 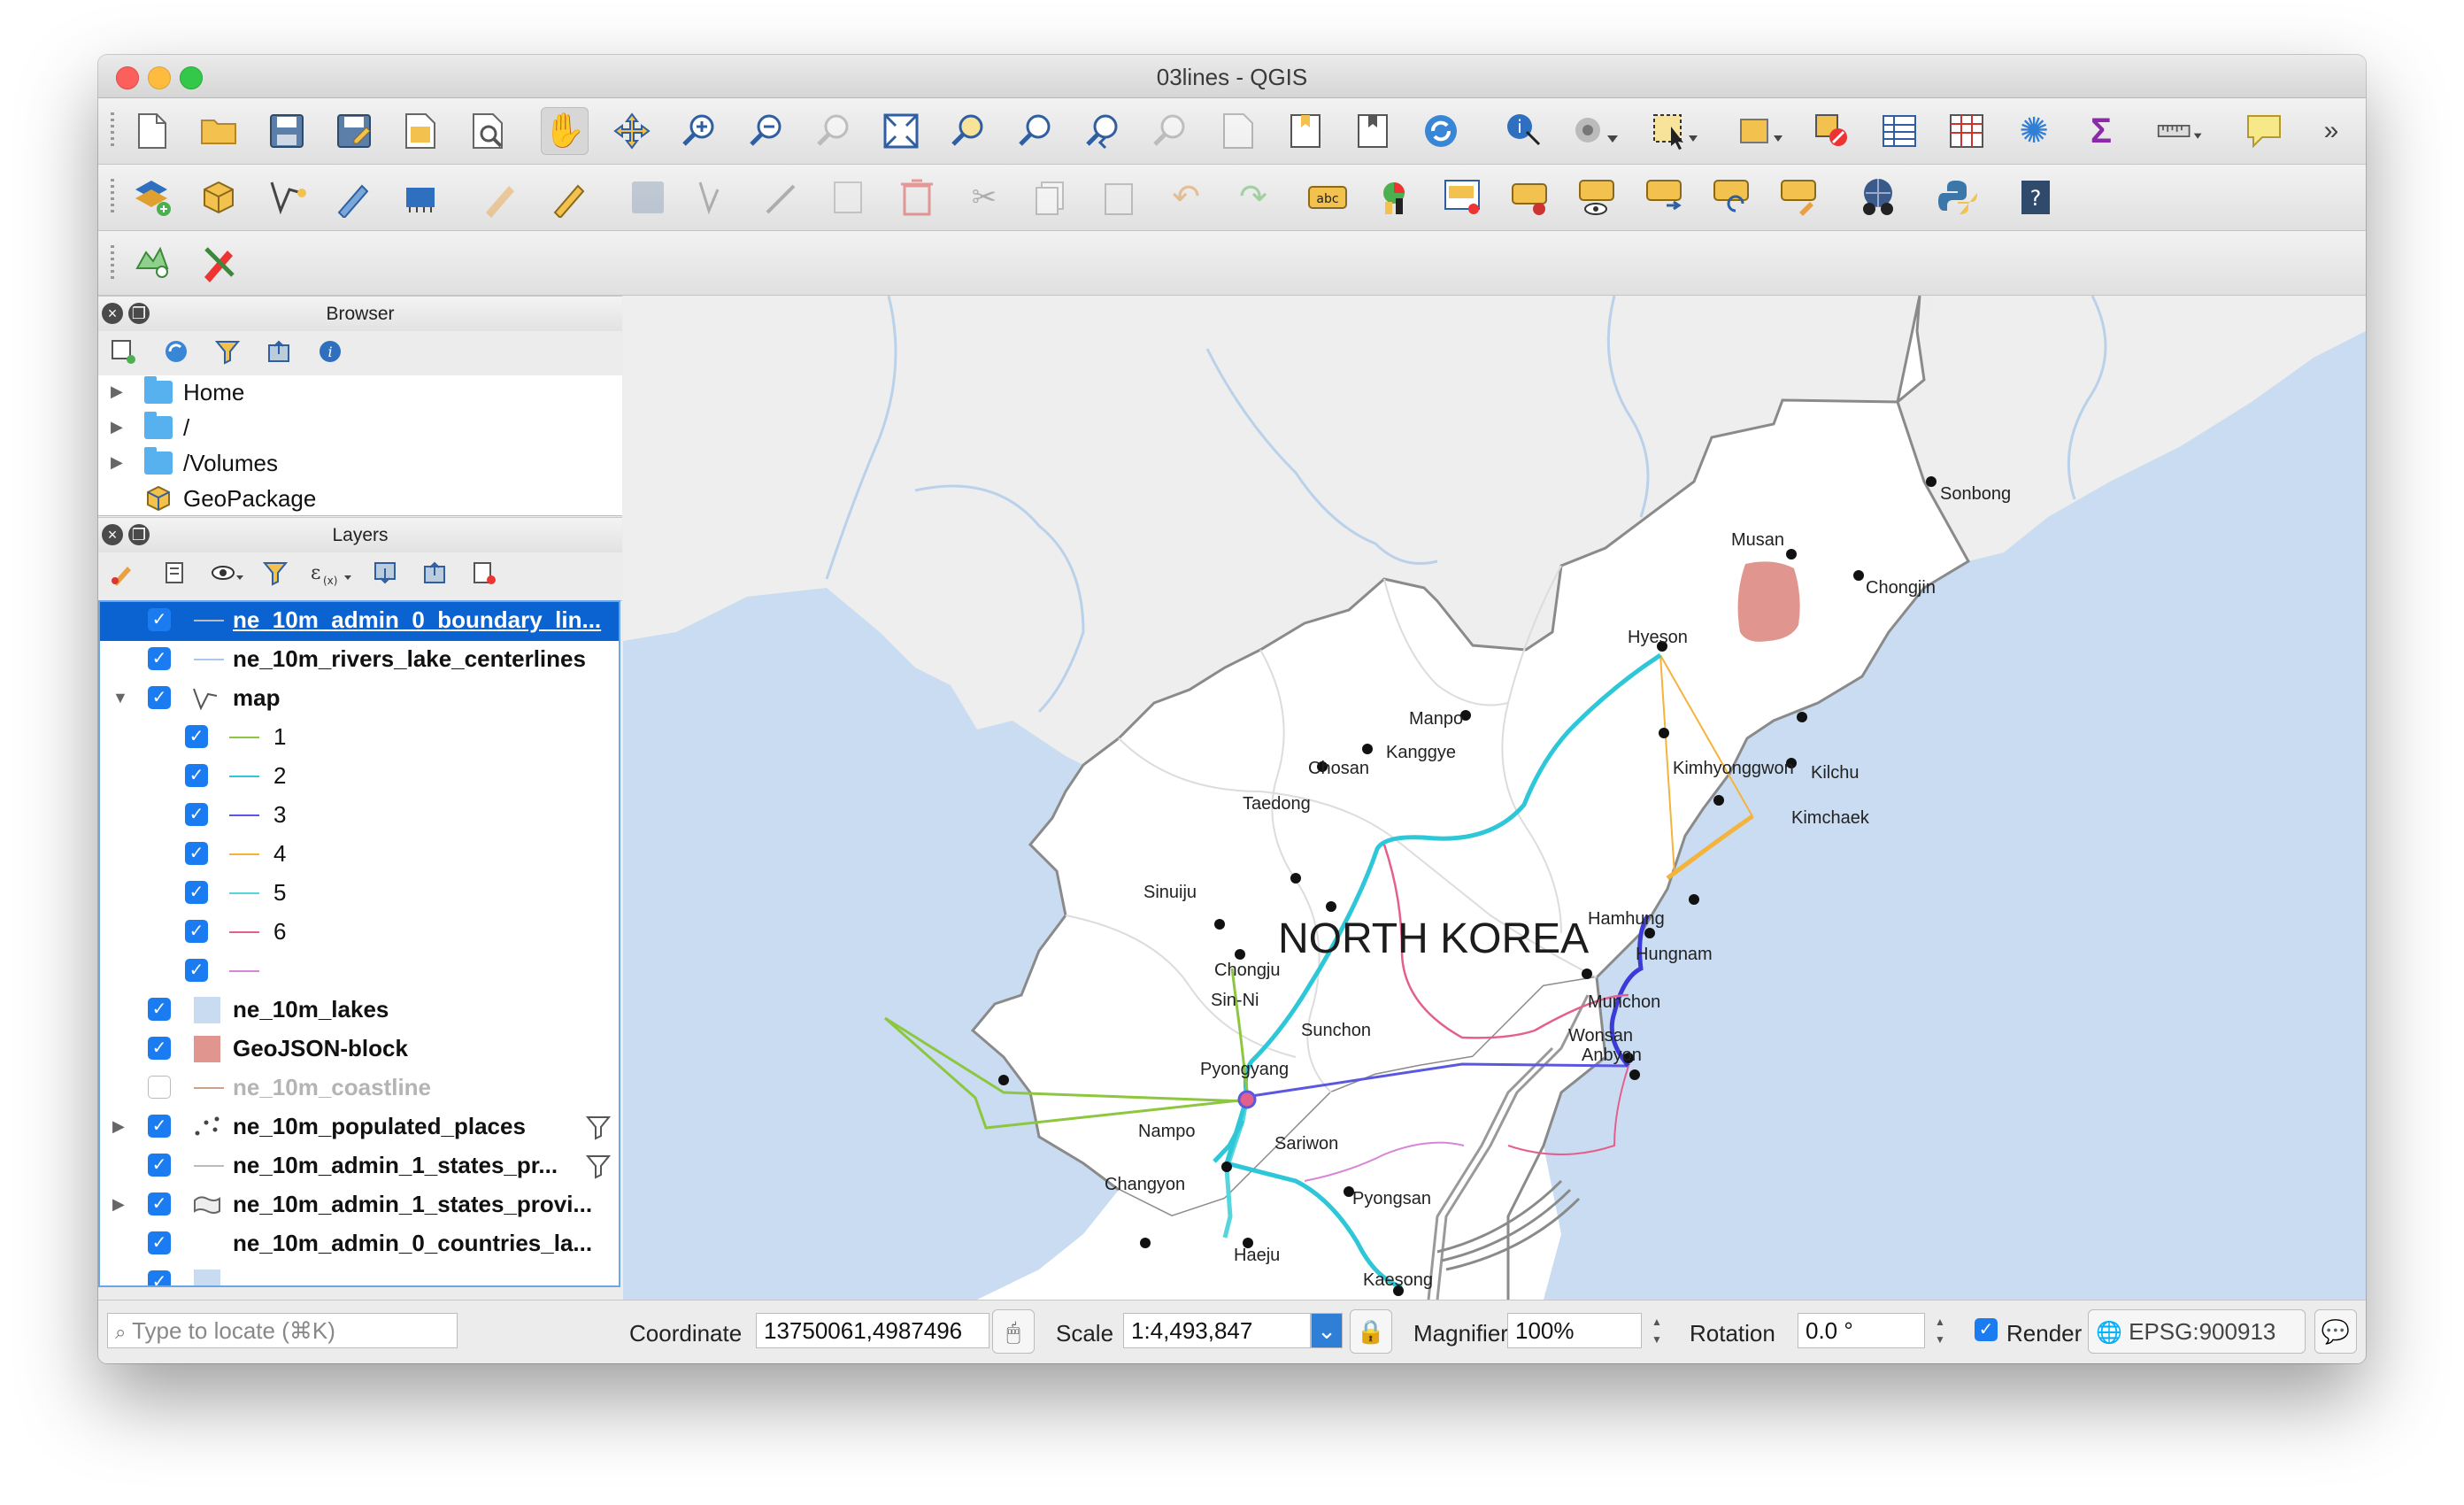 What do you see at coordinates (715, 197) in the screenshot?
I see `vertex-tool-icon` at bounding box center [715, 197].